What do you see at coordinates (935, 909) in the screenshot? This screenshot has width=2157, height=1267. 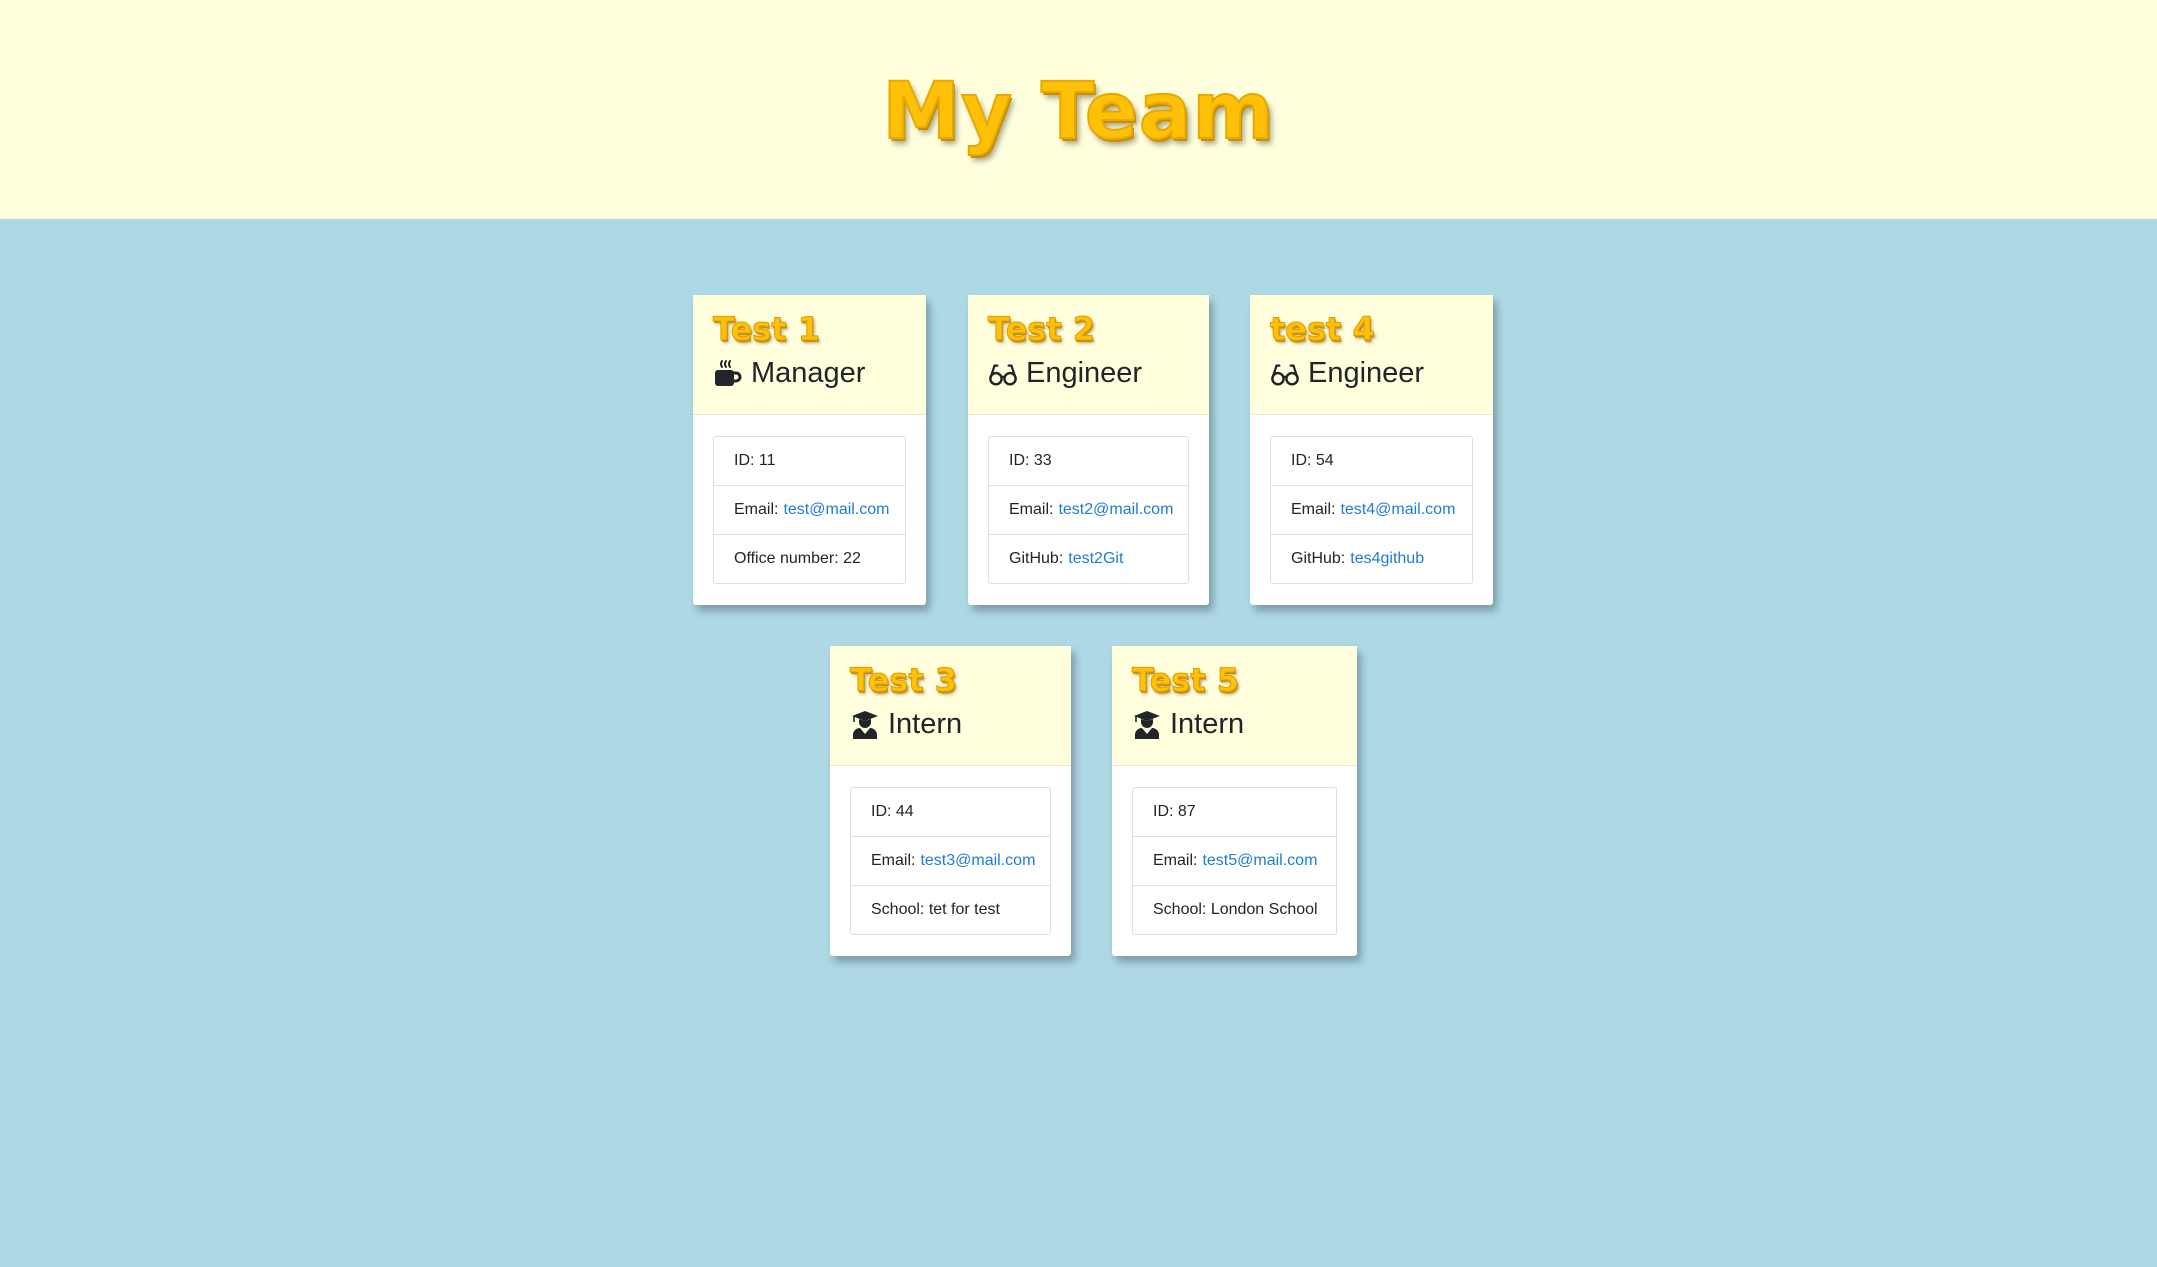 I see `school-text: School: tet for test` at bounding box center [935, 909].